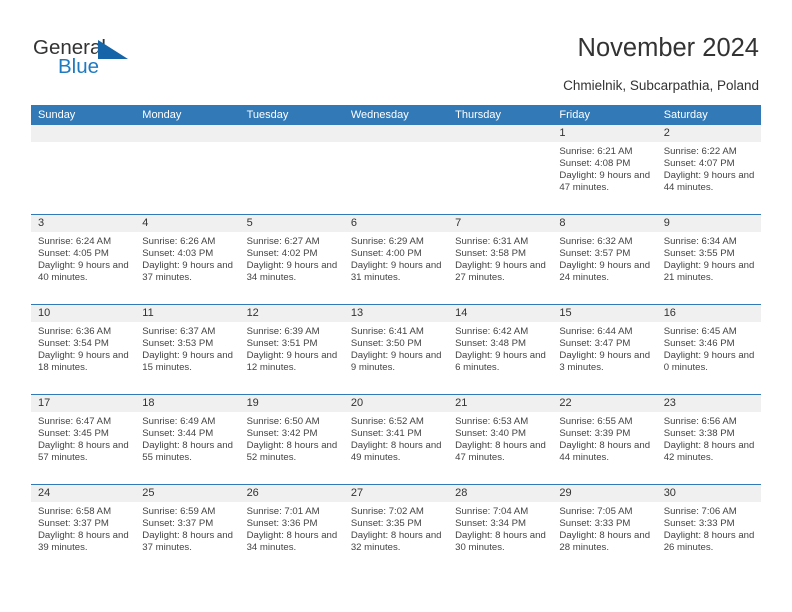 This screenshot has height=612, width=792. Describe the element at coordinates (83, 133) in the screenshot. I see `day-number` at that location.